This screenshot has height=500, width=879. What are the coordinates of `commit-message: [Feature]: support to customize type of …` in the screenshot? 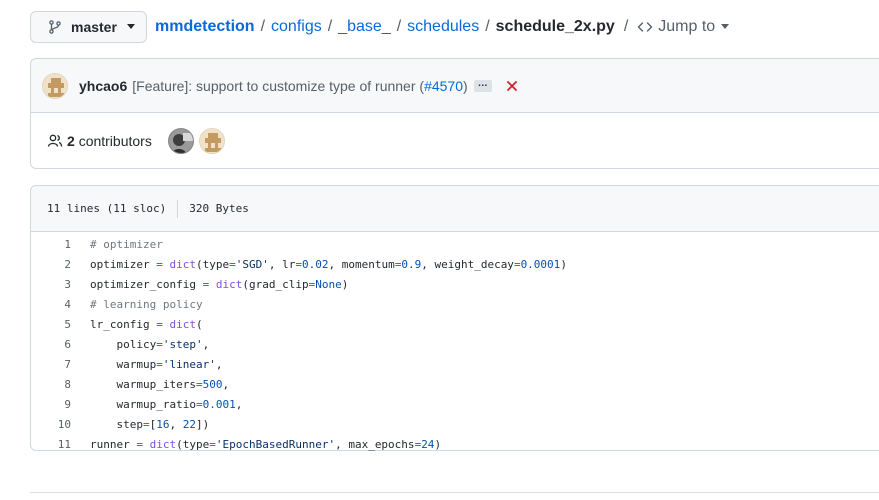 It's located at (299, 86).